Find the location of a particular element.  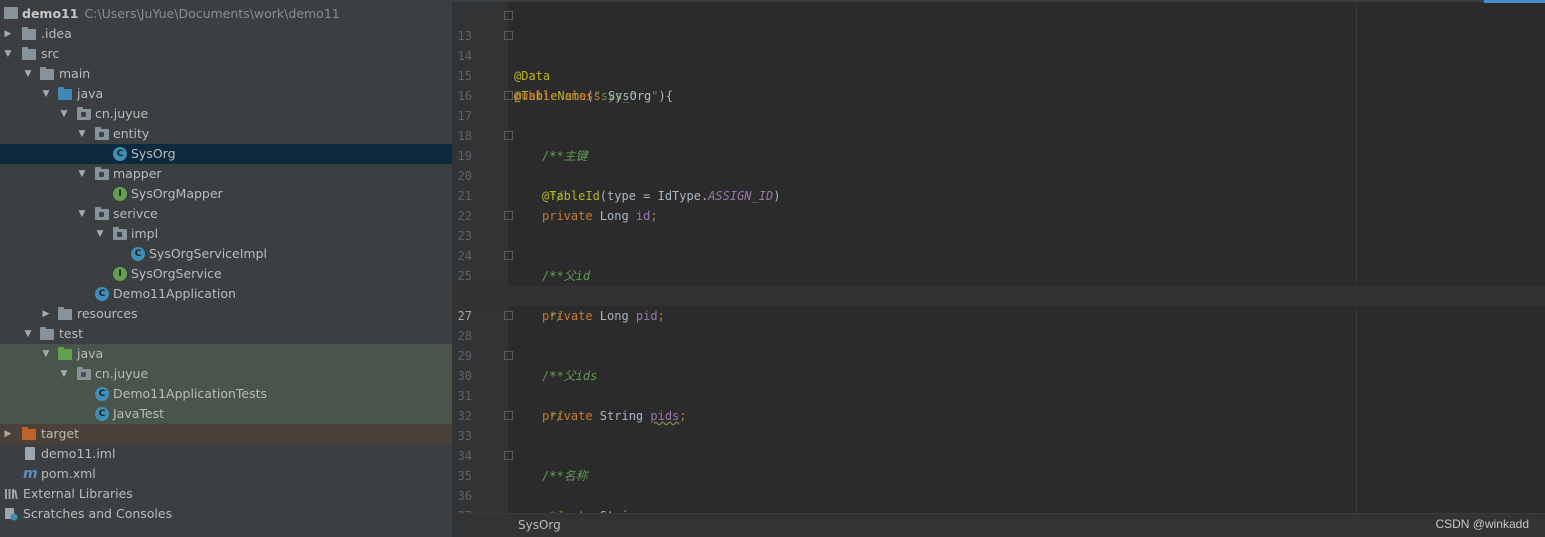

code-line: 14 @TableName("sys_org") is located at coordinates (998, 64).